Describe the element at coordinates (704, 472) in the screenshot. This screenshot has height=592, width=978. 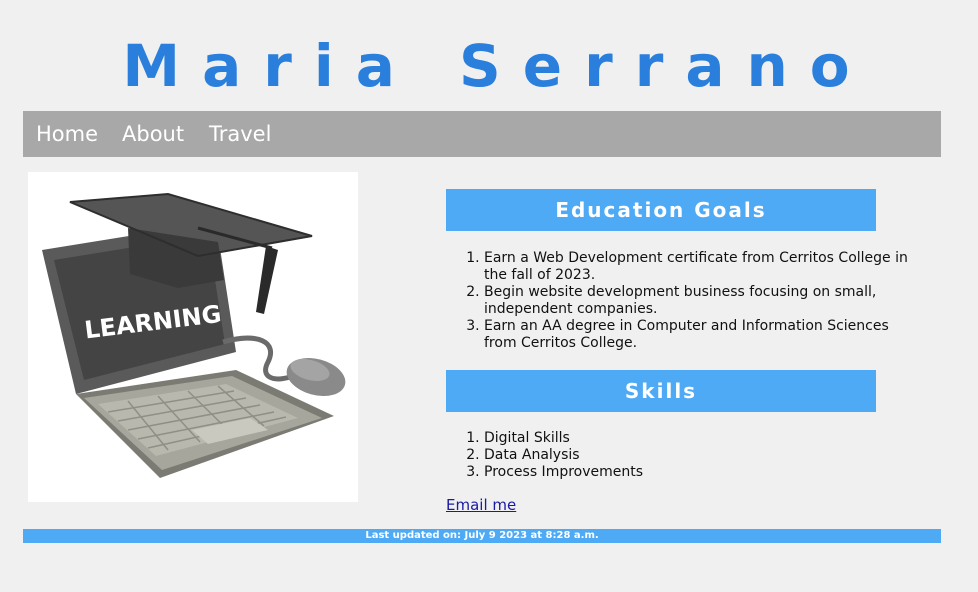
I see `list-item: Process Improvements` at that location.